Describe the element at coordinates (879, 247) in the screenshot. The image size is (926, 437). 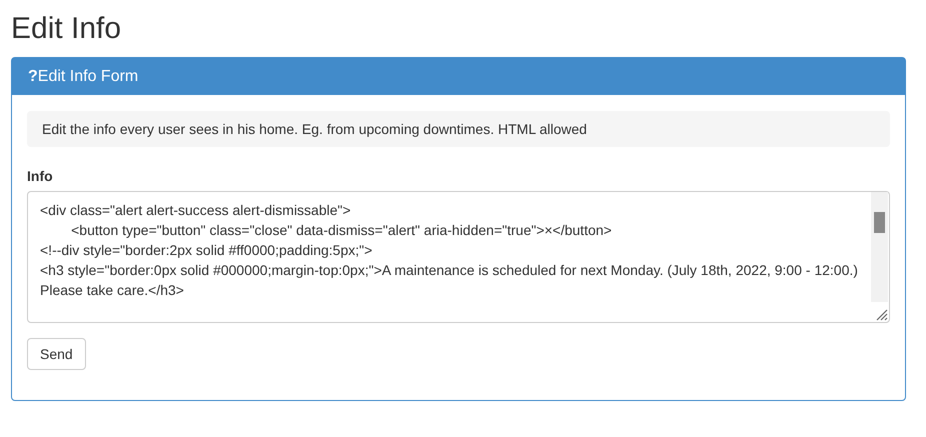
I see `scrollbar` at that location.